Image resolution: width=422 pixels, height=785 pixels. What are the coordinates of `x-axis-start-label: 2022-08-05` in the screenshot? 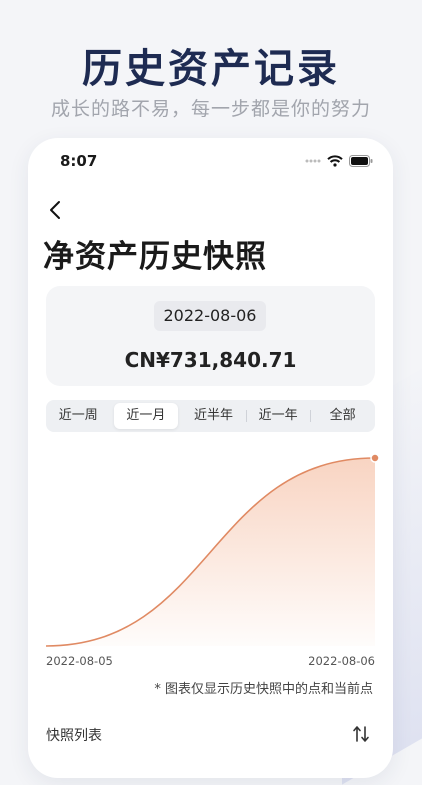 It's located at (79, 661).